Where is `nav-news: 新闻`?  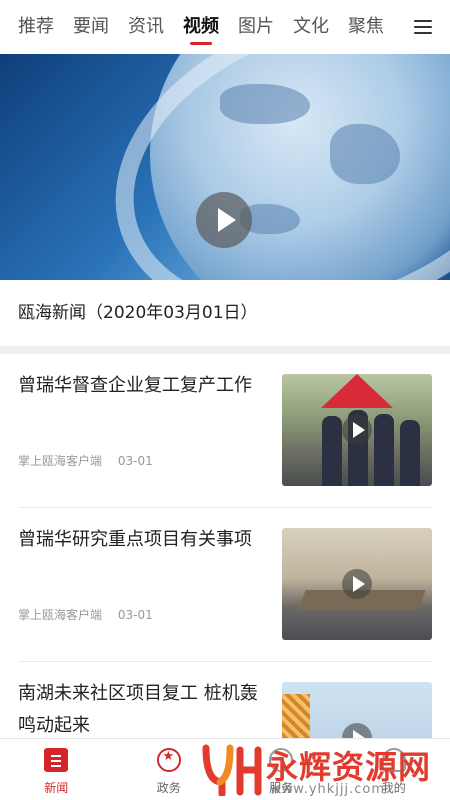 nav-news: 新闻 is located at coordinates (56, 769).